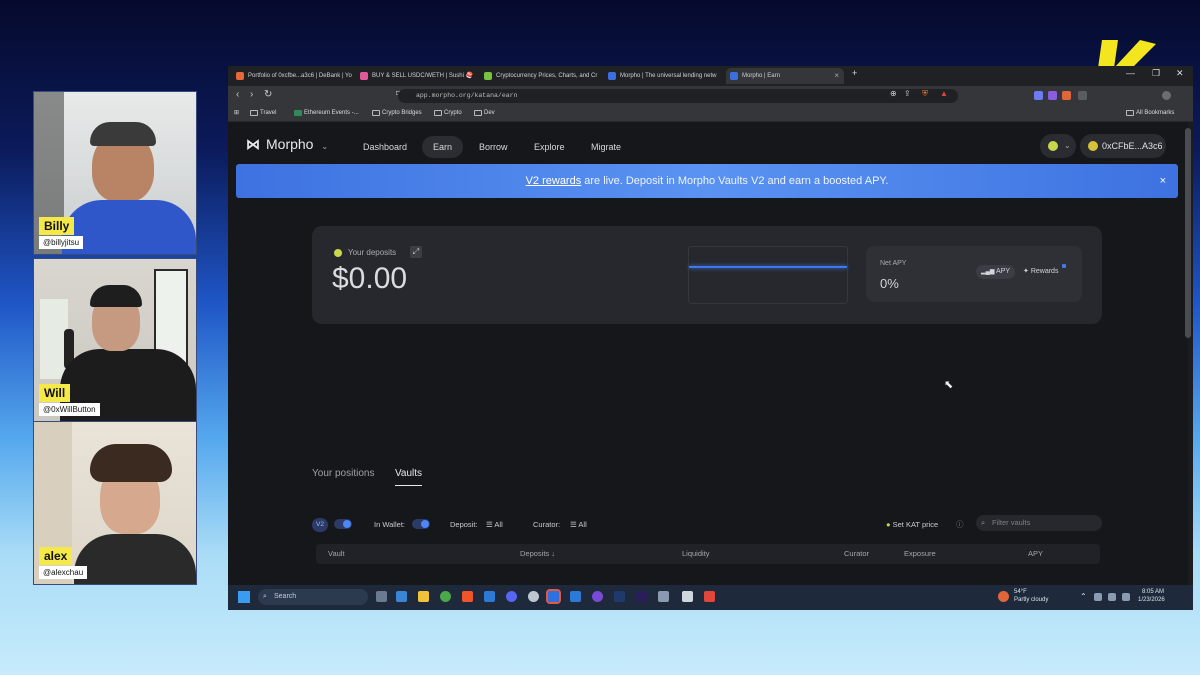 This screenshot has width=1200, height=675. I want to click on scrollbar, so click(1188, 233).